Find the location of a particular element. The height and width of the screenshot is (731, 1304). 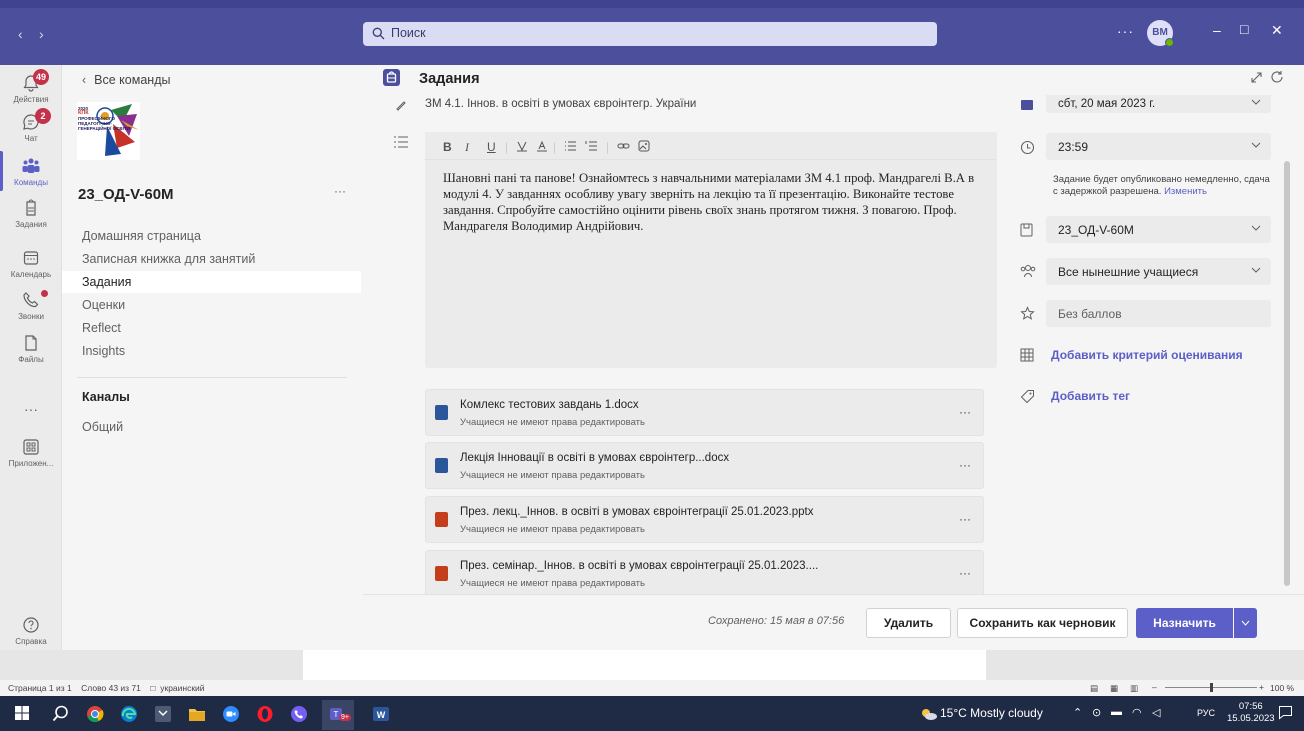

team-more-icon: ··· is located at coordinates (340, 191).